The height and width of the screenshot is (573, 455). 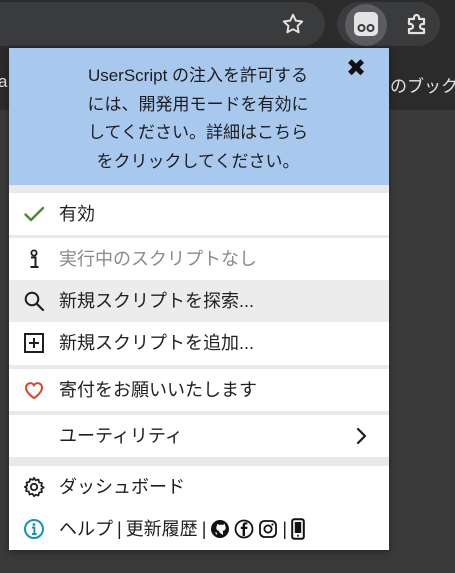 What do you see at coordinates (158, 390) in the screenshot?
I see `donate-label: 寄付をお願いいたします` at bounding box center [158, 390].